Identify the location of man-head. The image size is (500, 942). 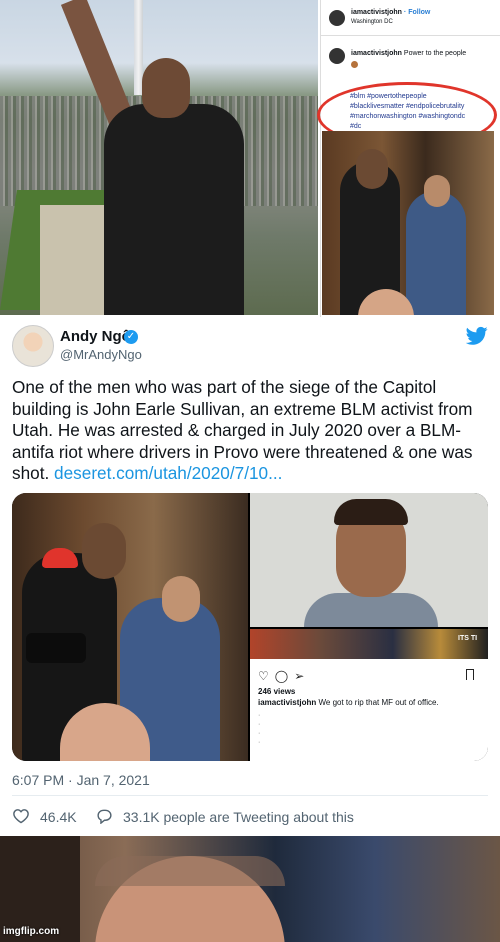
(166, 88).